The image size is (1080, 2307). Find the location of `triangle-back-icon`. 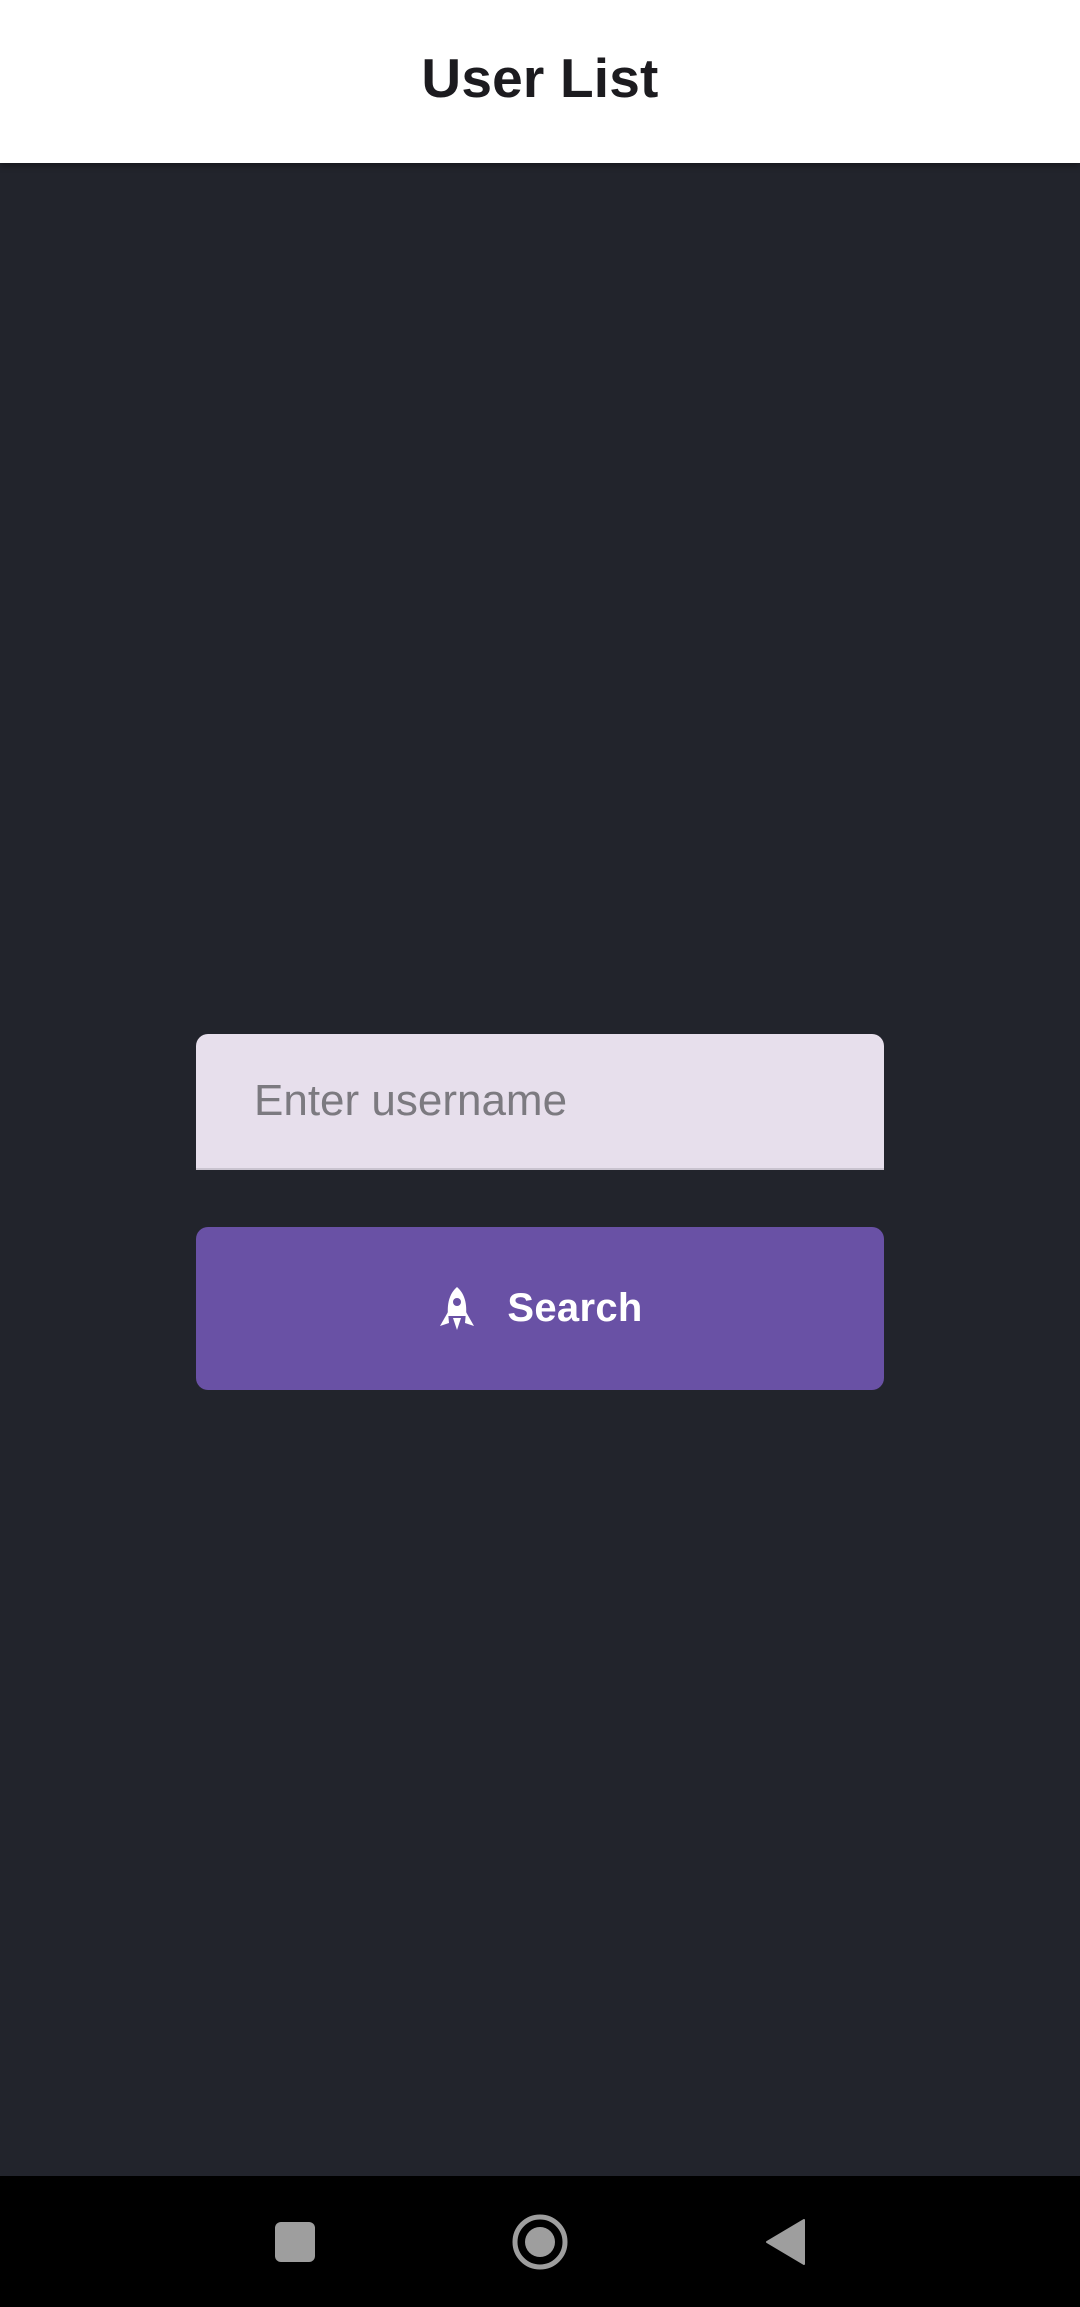

triangle-back-icon is located at coordinates (785, 2241).